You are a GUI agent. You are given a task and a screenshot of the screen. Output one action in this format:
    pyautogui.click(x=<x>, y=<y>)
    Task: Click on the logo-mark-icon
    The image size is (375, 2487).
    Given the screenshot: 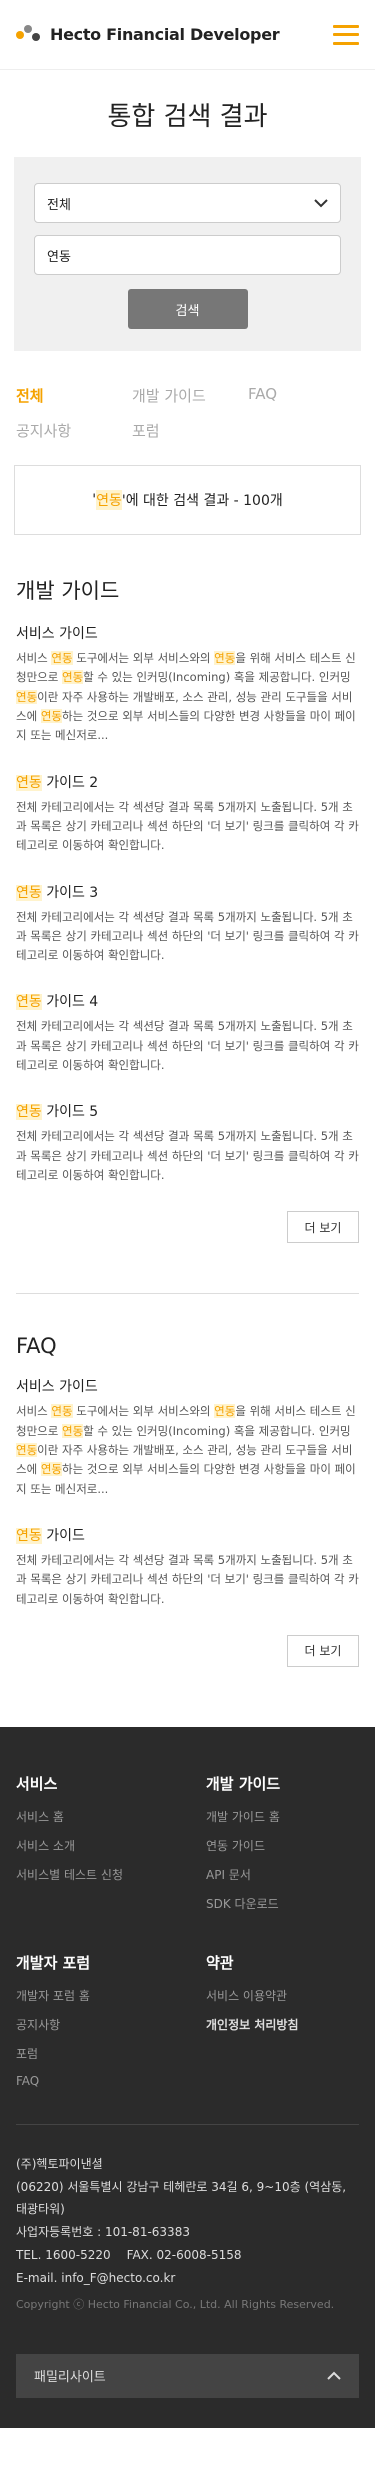 What is the action you would take?
    pyautogui.click(x=29, y=34)
    